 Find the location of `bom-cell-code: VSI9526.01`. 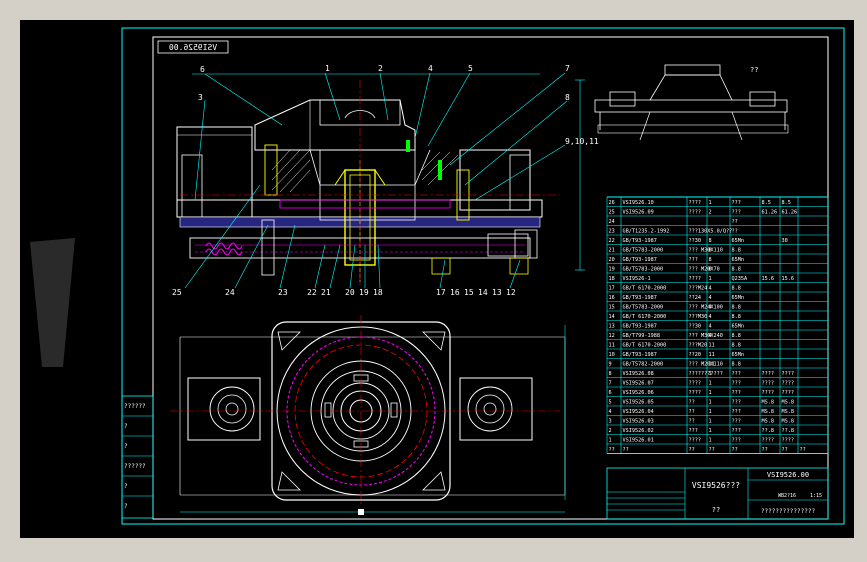

bom-cell-code: VSI9526.01 is located at coordinates (638, 441).